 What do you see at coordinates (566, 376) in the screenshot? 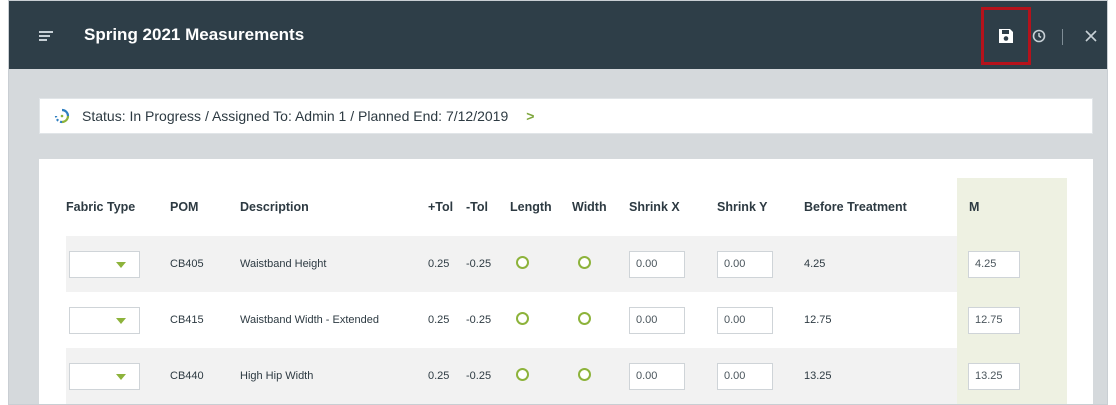
I see `table-row: CB440 High Hip Width 0.25 -0.25 13.25` at bounding box center [566, 376].